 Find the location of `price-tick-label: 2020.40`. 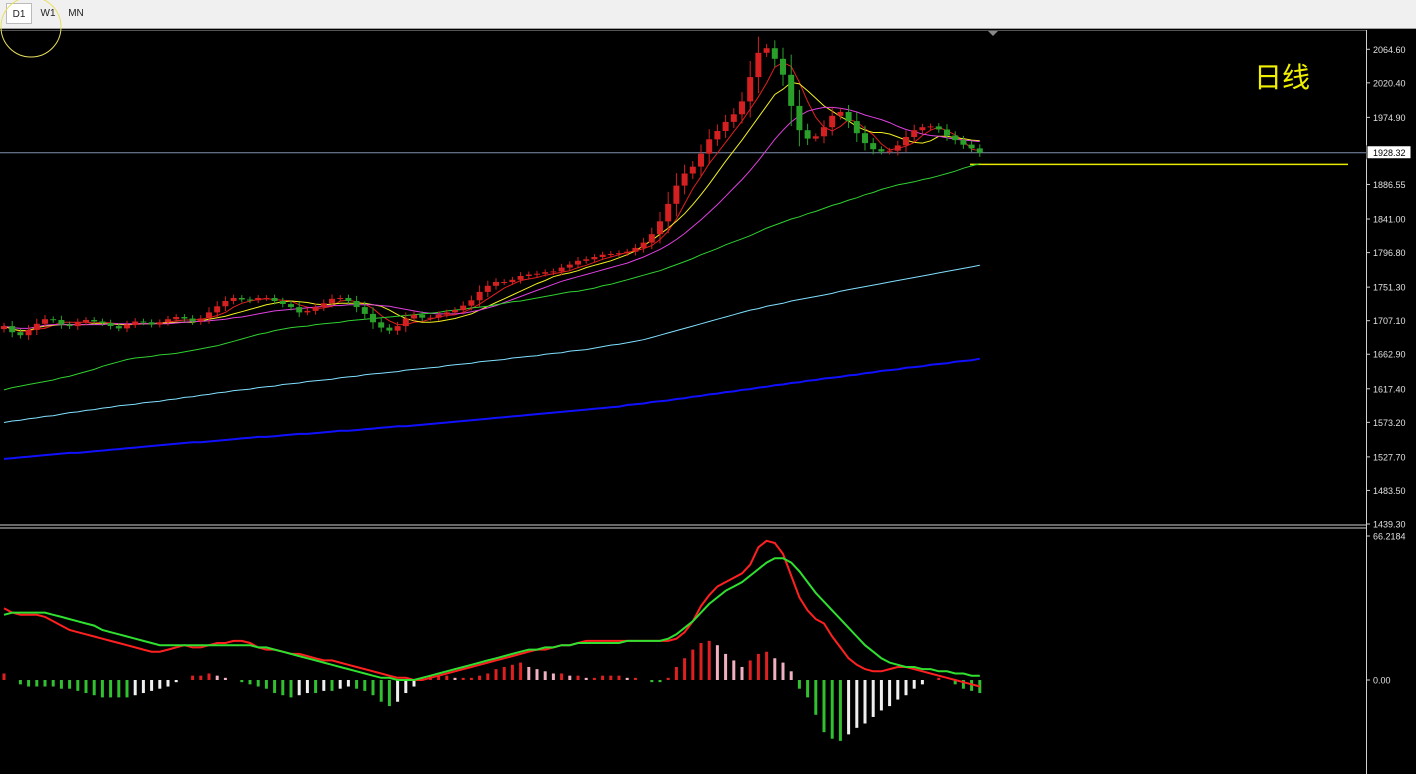

price-tick-label: 2020.40 is located at coordinates (1389, 83).